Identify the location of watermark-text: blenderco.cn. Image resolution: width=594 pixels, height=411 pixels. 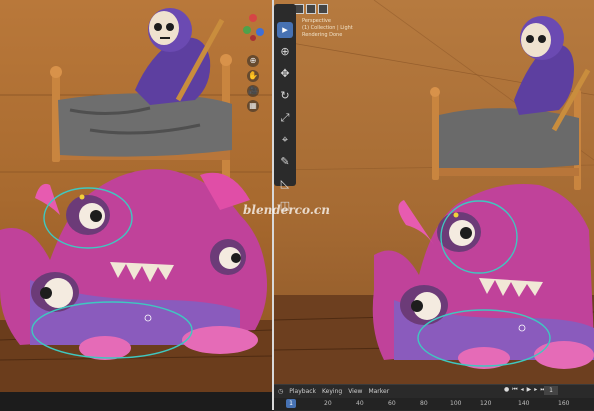
(286, 210).